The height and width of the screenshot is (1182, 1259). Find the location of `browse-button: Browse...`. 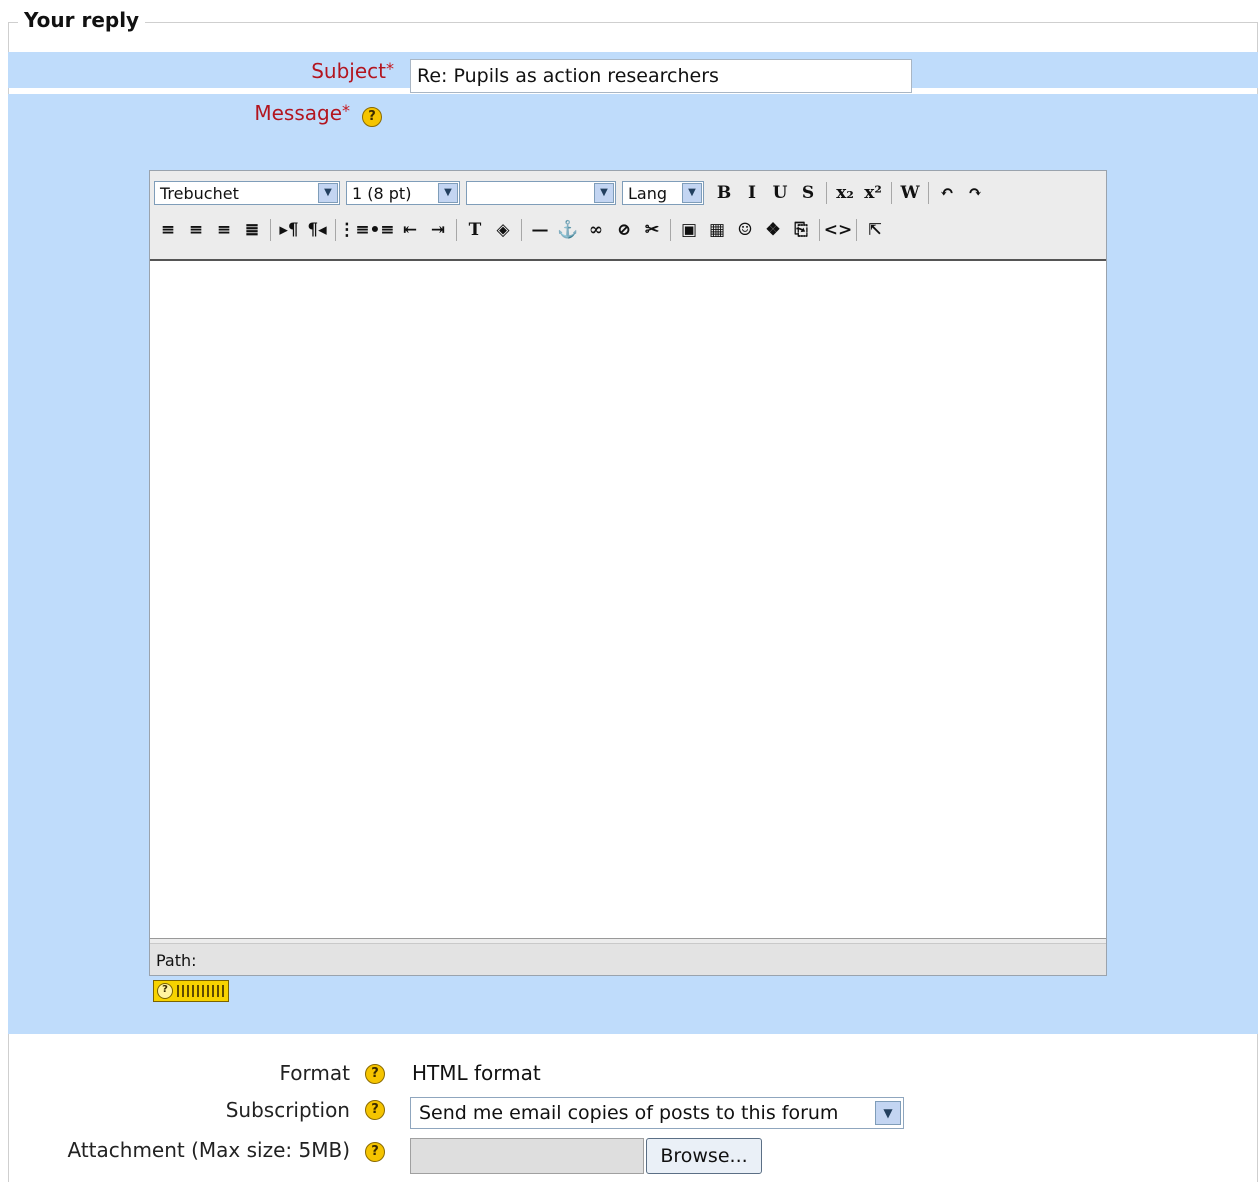

browse-button: Browse... is located at coordinates (704, 1156).